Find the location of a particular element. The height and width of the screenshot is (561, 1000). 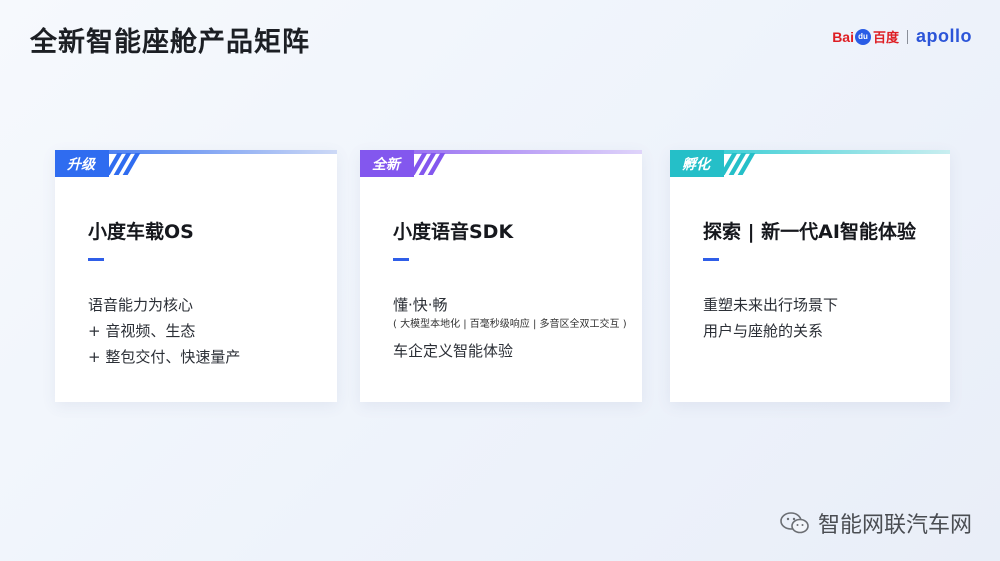

baidu-logo: Bai du 百度 is located at coordinates (865, 36).